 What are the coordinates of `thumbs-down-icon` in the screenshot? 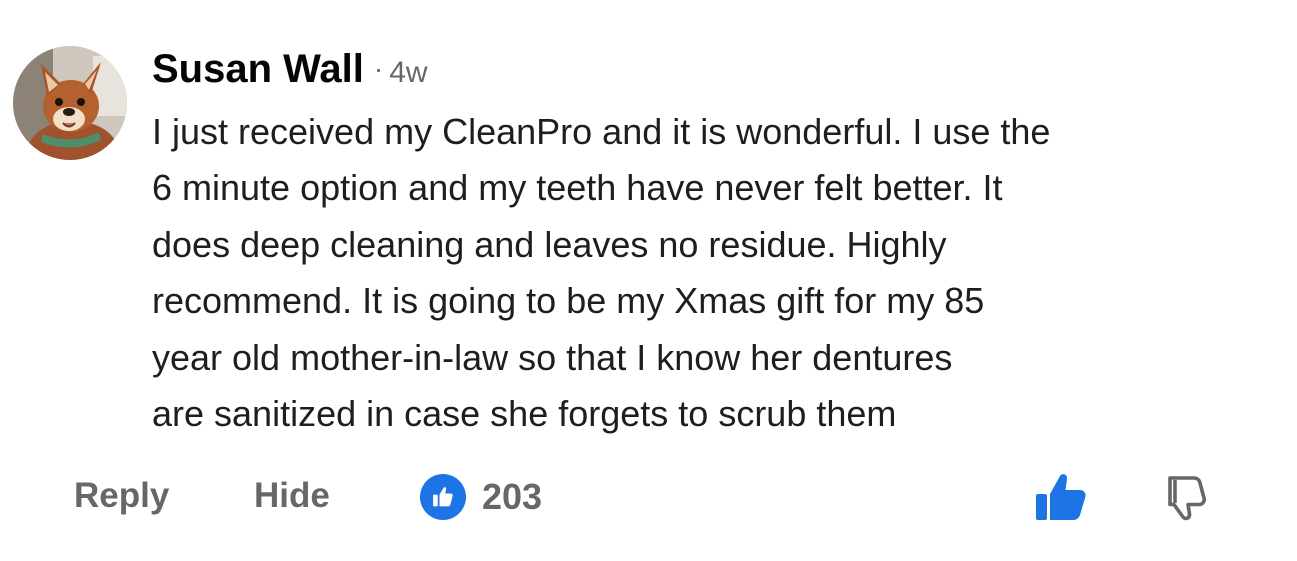 It's located at (1188, 497).